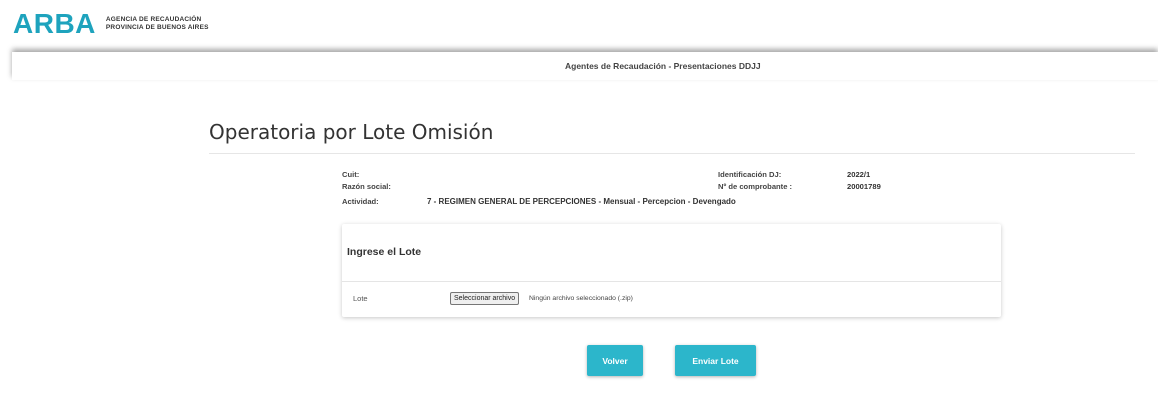 This screenshot has width=1158, height=401. Describe the element at coordinates (859, 174) in the screenshot. I see `identificacion-dj-value: 2022/1` at that location.